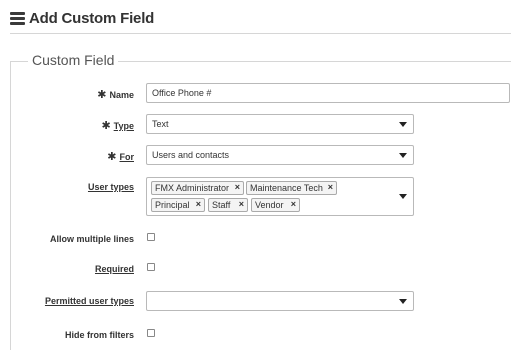 The width and height of the screenshot is (511, 350). Describe the element at coordinates (73, 60) in the screenshot. I see `fieldset-legend: Custom Field` at that location.